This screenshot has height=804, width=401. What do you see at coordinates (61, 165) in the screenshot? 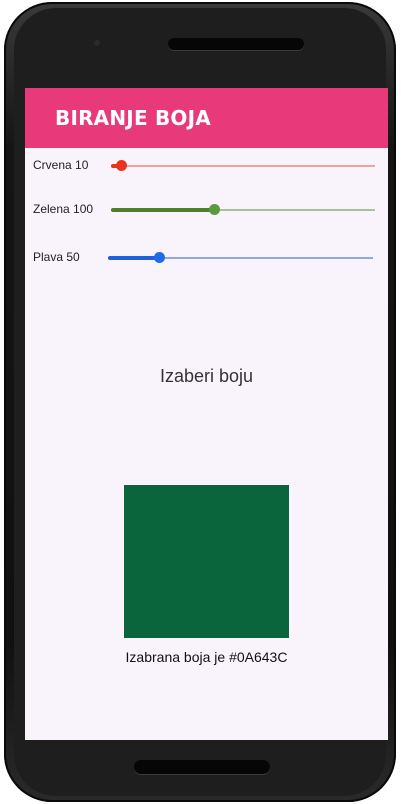
I see `red-slider-label: Crvena 10` at bounding box center [61, 165].